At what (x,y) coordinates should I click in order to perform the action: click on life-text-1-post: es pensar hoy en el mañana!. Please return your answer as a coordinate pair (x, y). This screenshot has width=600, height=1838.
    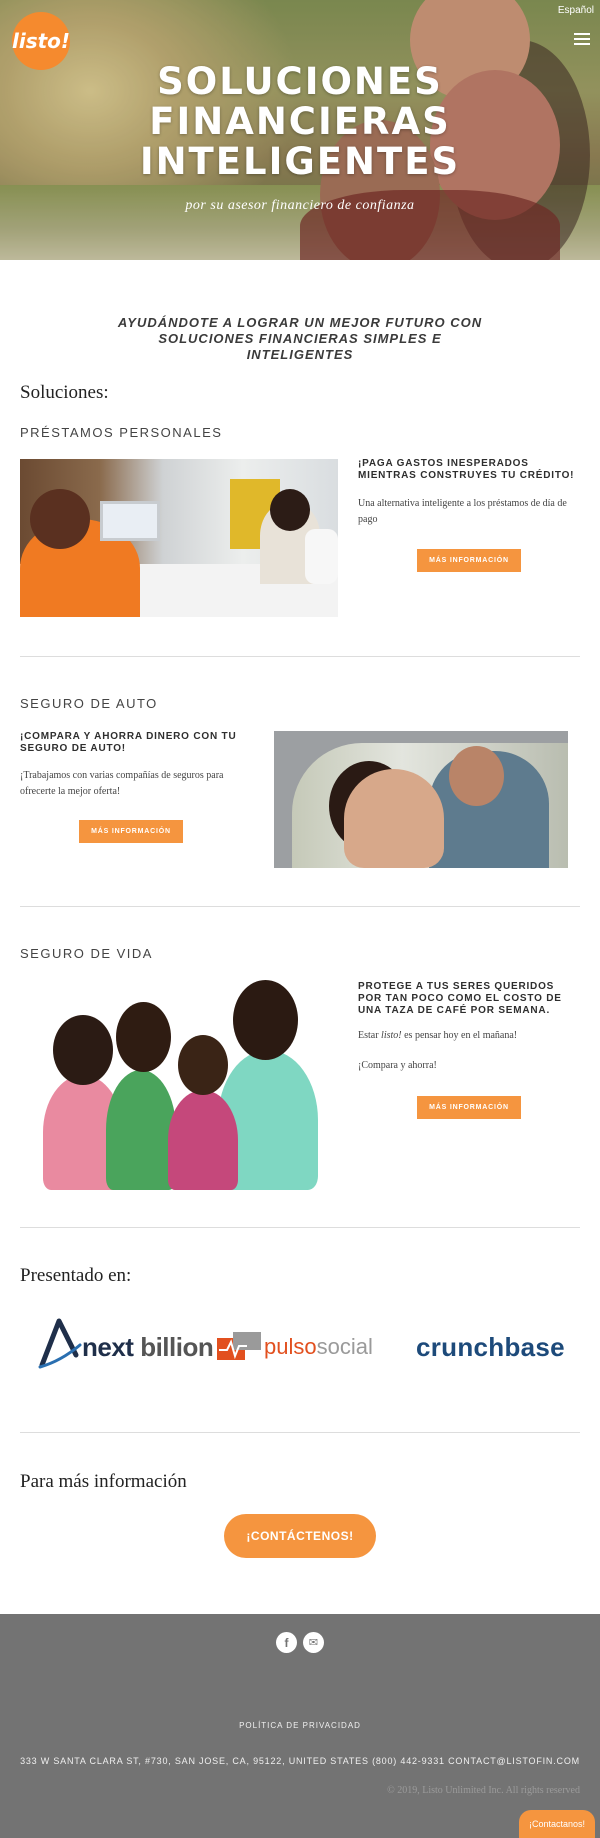
    Looking at the image, I should click on (459, 1035).